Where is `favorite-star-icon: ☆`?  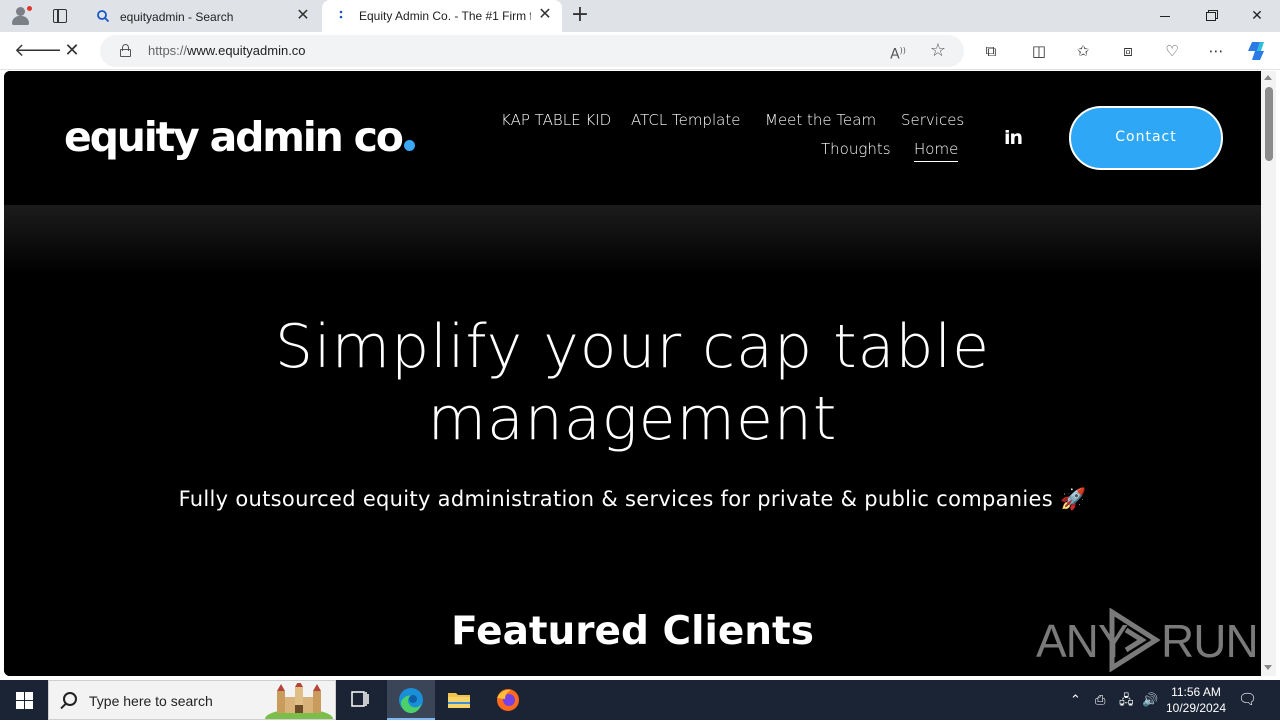 favorite-star-icon: ☆ is located at coordinates (938, 51).